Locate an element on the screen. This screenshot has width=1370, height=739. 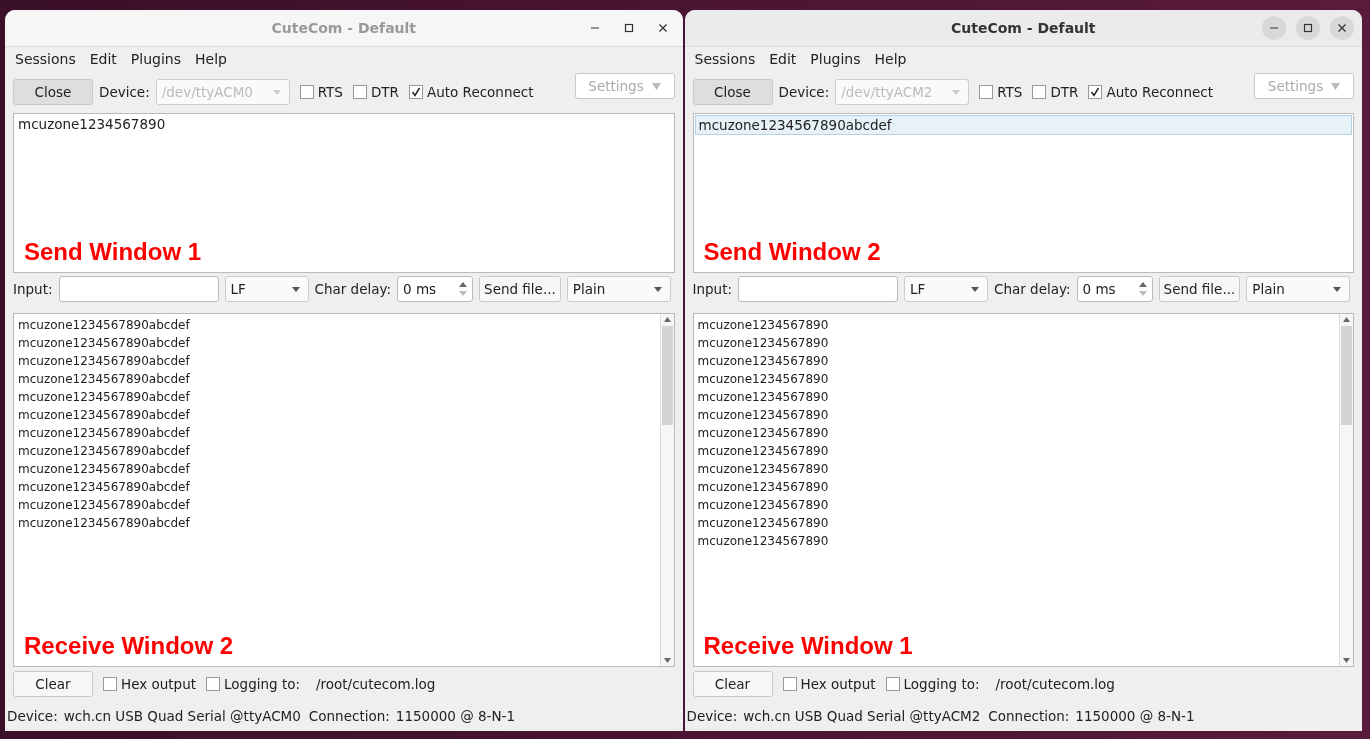
window-title: CuteCom - Default is located at coordinates (1023, 28).